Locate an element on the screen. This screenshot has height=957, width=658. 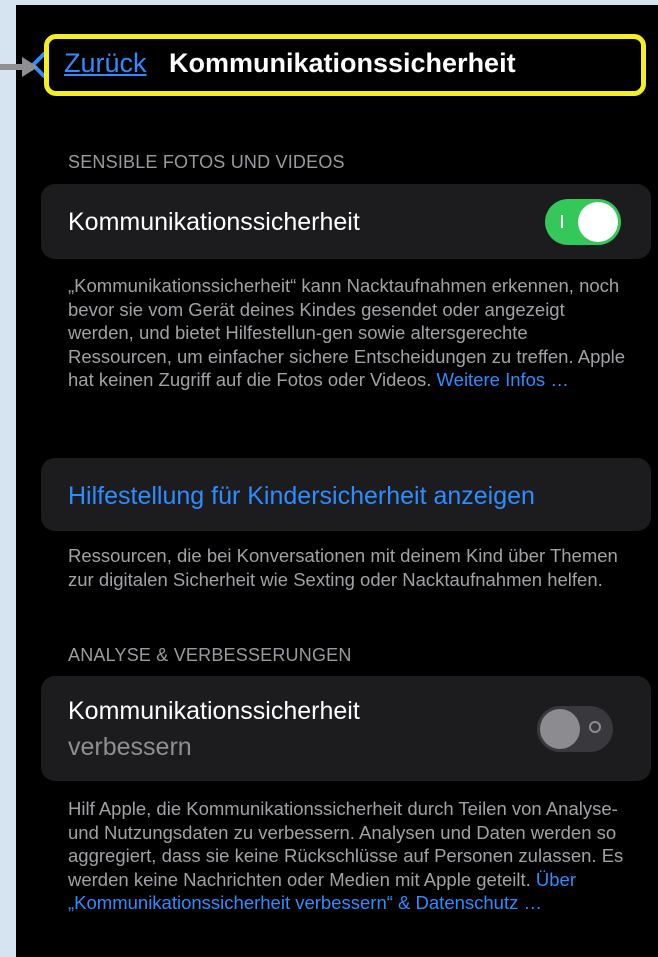
communication-safety-toggle is located at coordinates (583, 222).